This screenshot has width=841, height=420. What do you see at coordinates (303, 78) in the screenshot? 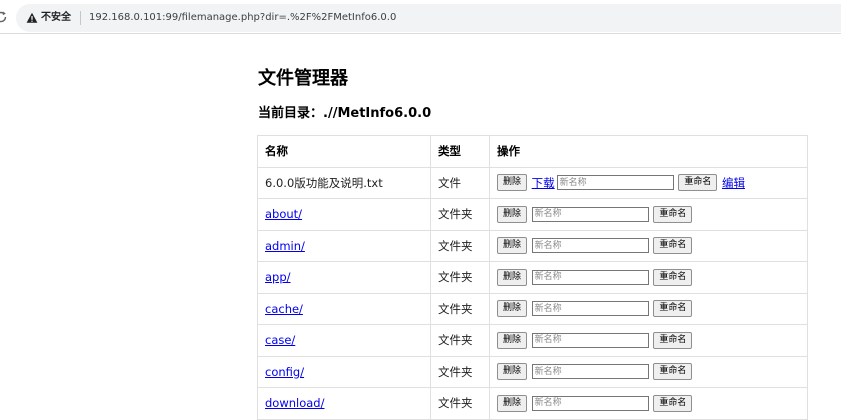
I see `page-title: 文件管理器` at bounding box center [303, 78].